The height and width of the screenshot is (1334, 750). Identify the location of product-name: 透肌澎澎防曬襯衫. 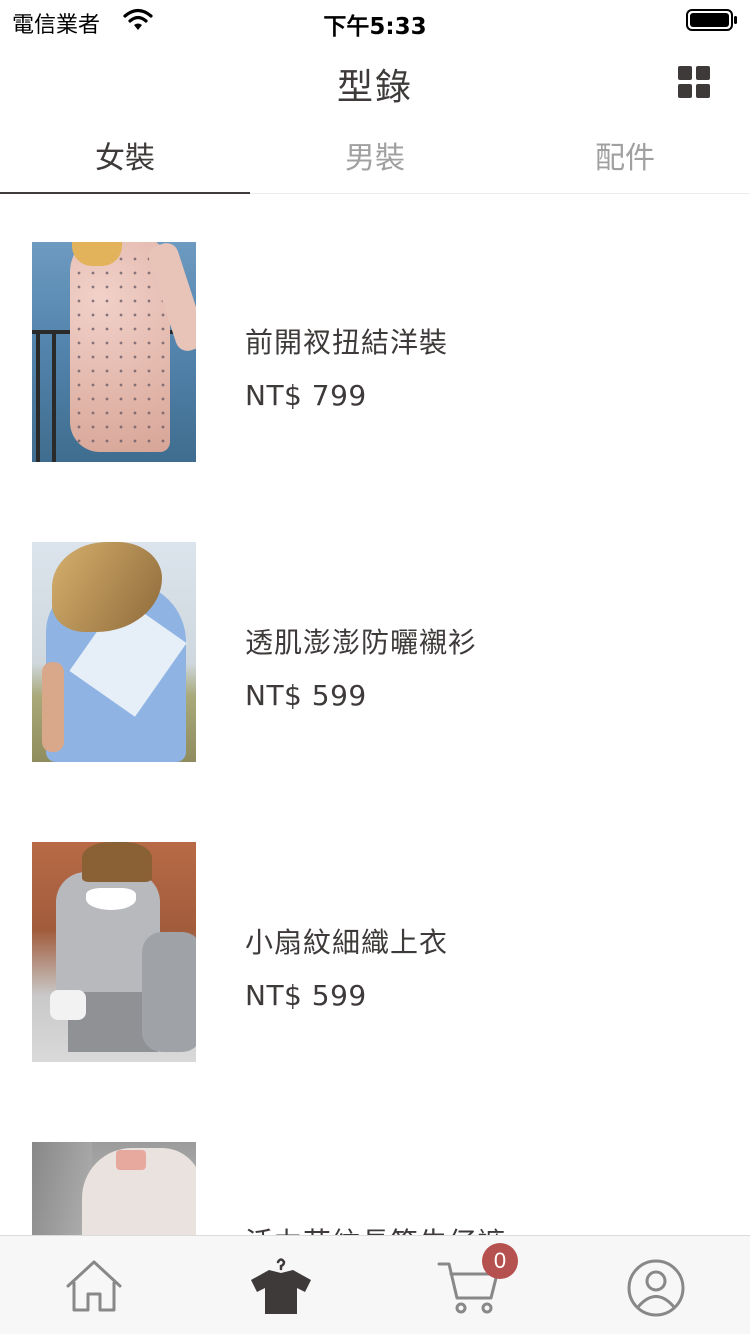
(361, 642).